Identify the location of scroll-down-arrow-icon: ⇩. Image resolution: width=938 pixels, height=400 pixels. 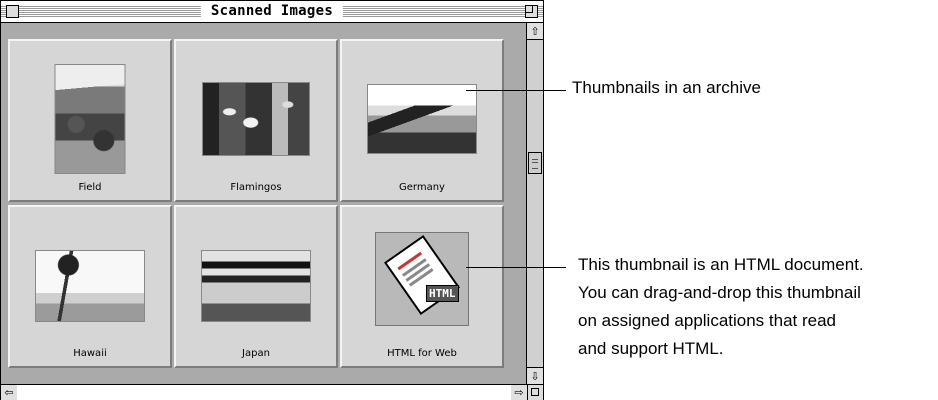
(535, 376).